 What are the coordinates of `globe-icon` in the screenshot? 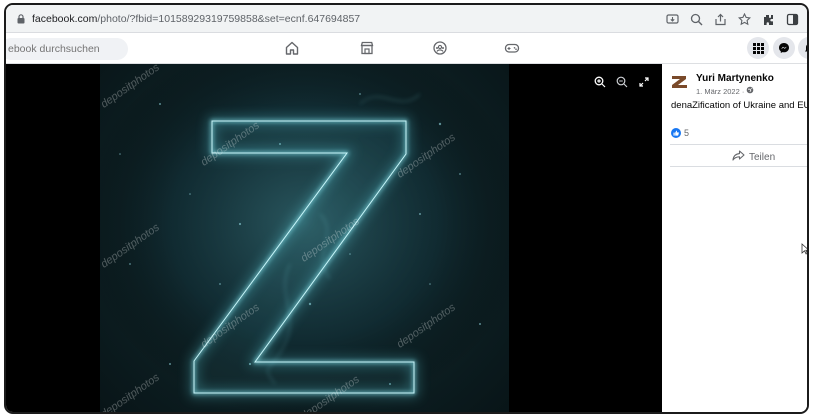 It's located at (750, 91).